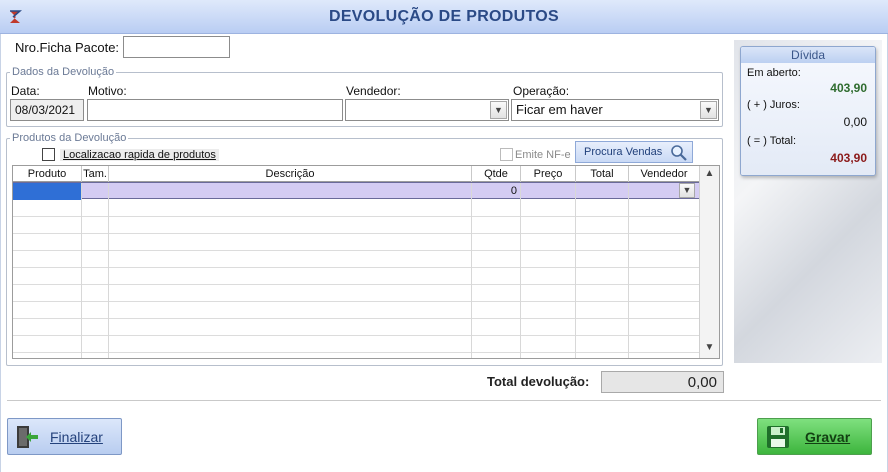 This screenshot has width=888, height=472. Describe the element at coordinates (709, 175) in the screenshot. I see `scroll-up-icon: ▲` at that location.